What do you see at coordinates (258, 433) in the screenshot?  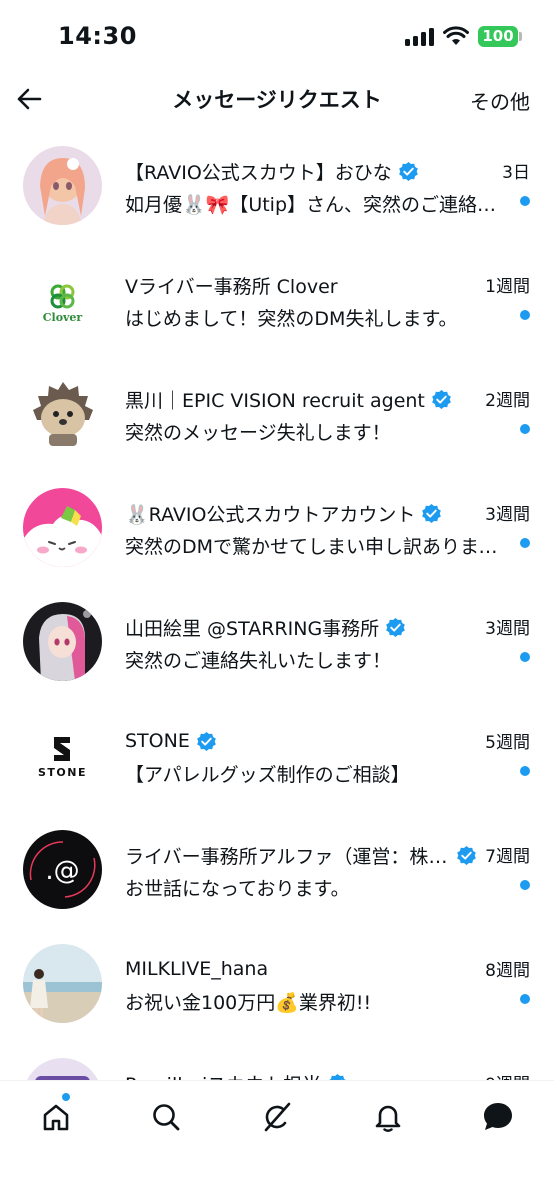 I see `message-preview: 突然のメッセージ失礼します！` at bounding box center [258, 433].